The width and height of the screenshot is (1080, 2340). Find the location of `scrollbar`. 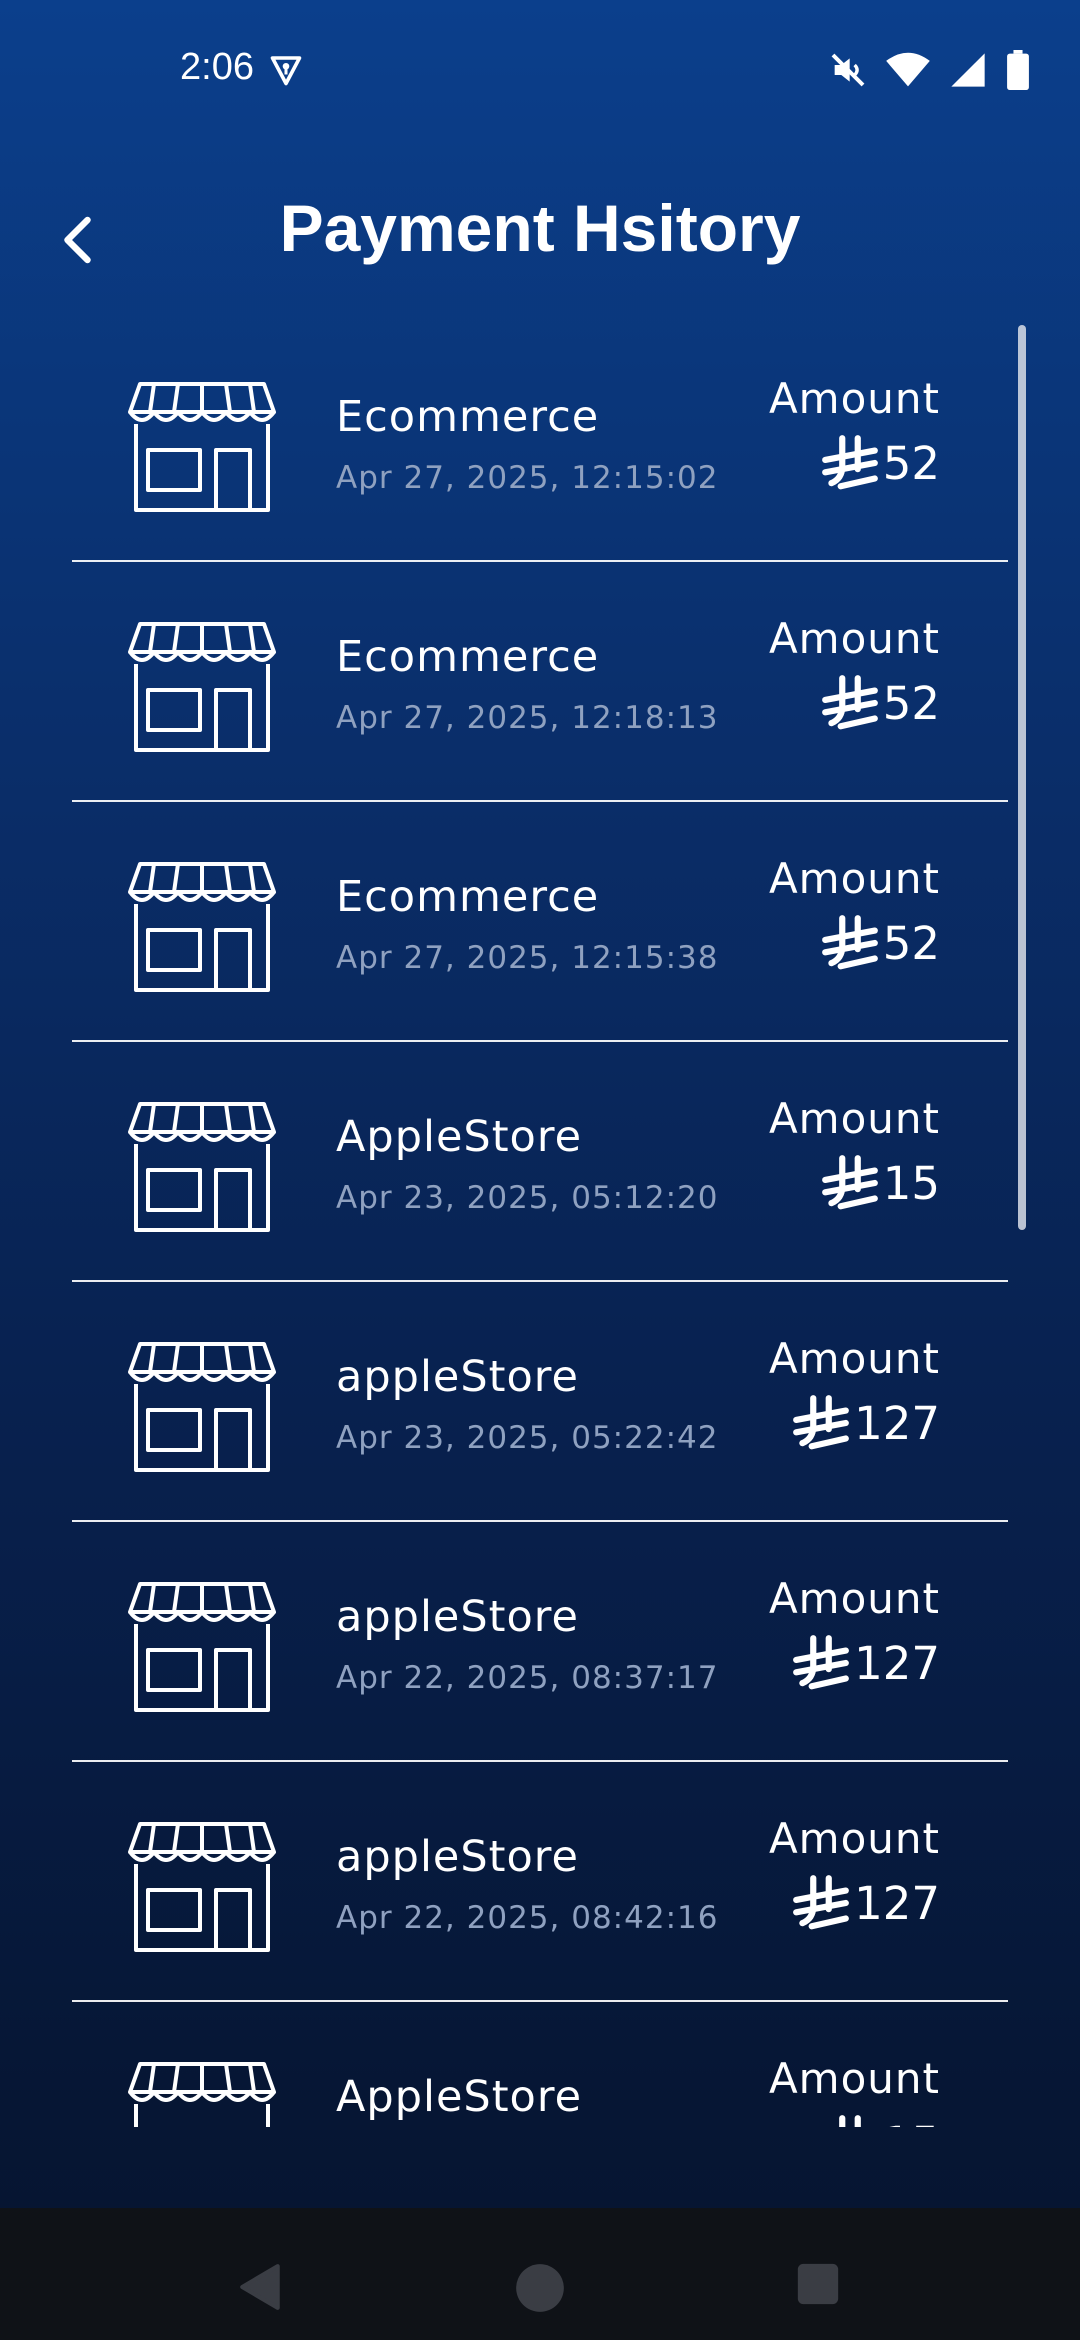

scrollbar is located at coordinates (1022, 777).